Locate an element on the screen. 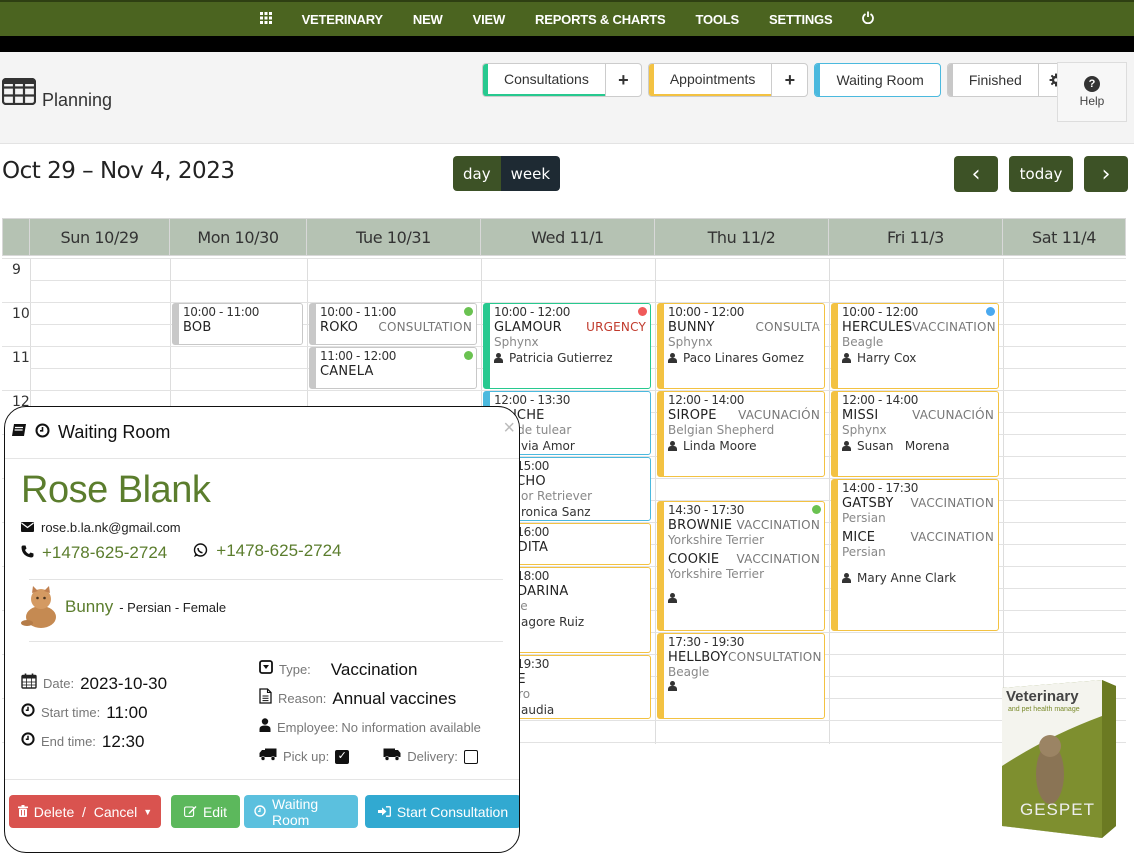 Image resolution: width=1134 pixels, height=868 pixels. day-header: Mon 10/30 is located at coordinates (238, 237).